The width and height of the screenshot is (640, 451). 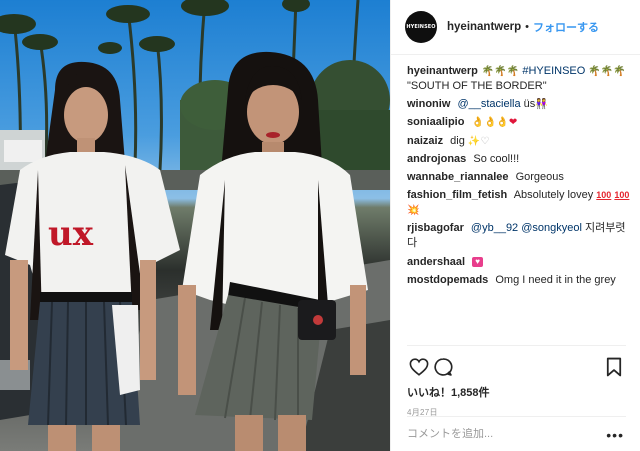 I want to click on shirt-print-text: ux, so click(x=71, y=234).